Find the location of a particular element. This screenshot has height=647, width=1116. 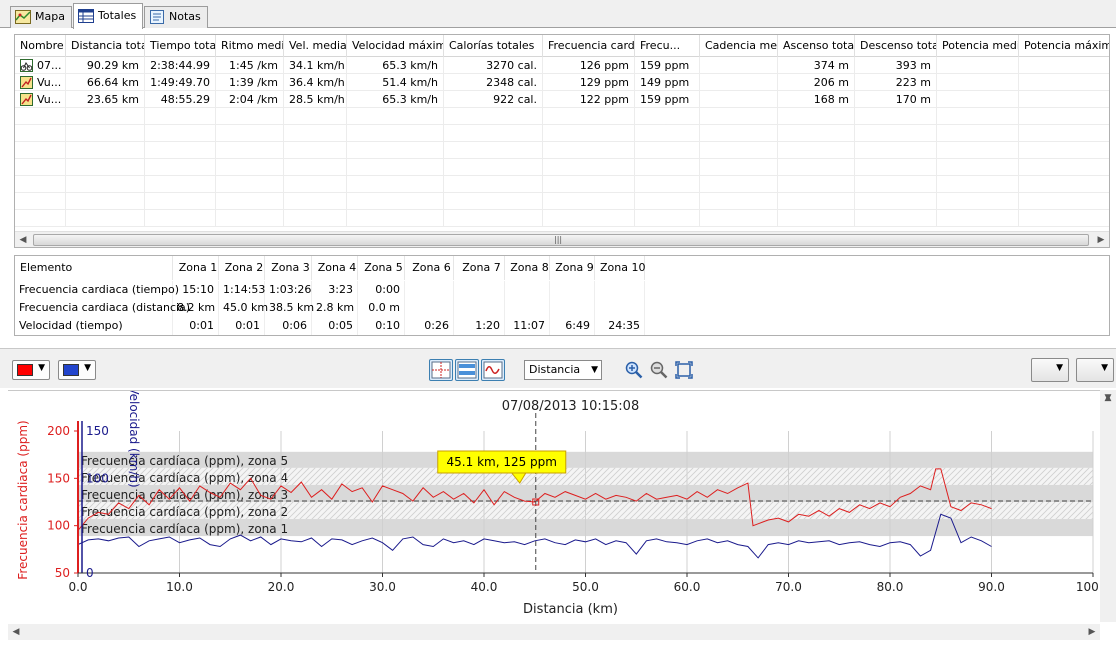

column-header: Potencia media is located at coordinates (978, 46).